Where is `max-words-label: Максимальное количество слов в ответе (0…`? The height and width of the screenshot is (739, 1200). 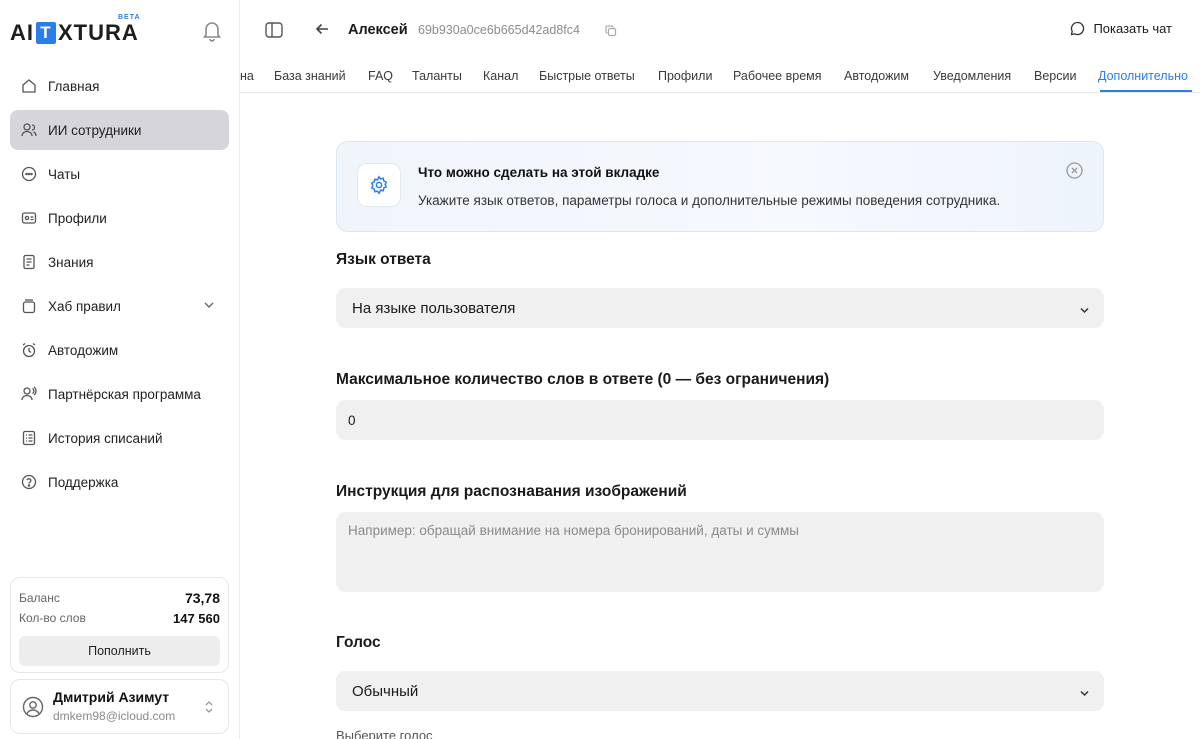
max-words-label: Максимальное количество слов в ответе (0… is located at coordinates (583, 379).